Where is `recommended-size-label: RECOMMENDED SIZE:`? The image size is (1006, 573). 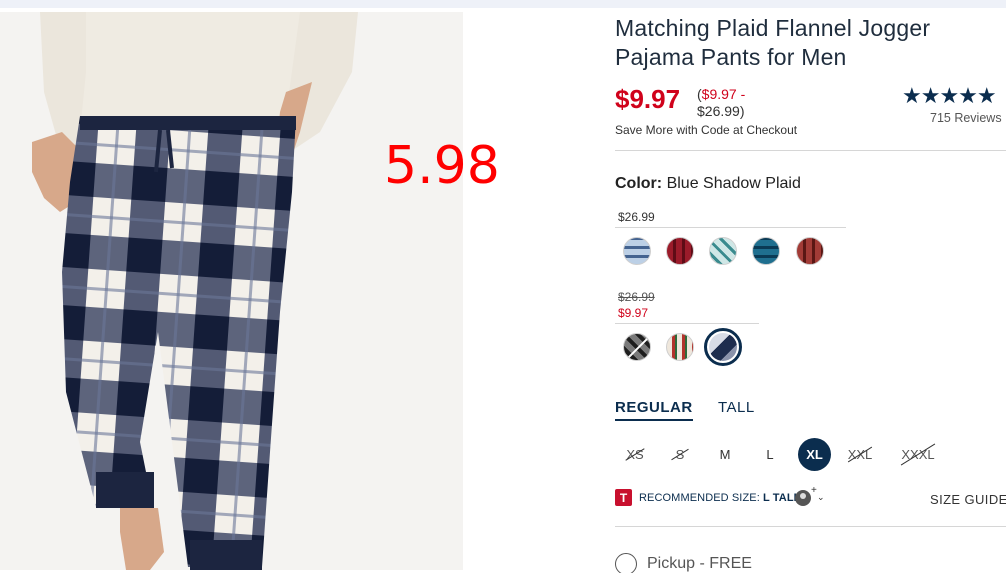
recommended-size-label: RECOMMENDED SIZE: is located at coordinates (699, 498).